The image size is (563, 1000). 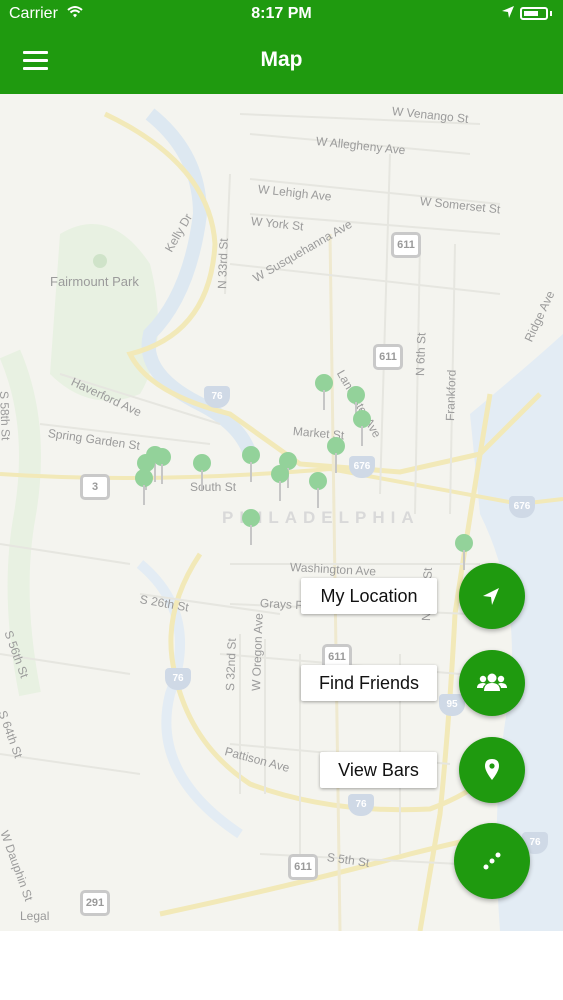 What do you see at coordinates (6, 415) in the screenshot?
I see `street-label: S 58th St` at bounding box center [6, 415].